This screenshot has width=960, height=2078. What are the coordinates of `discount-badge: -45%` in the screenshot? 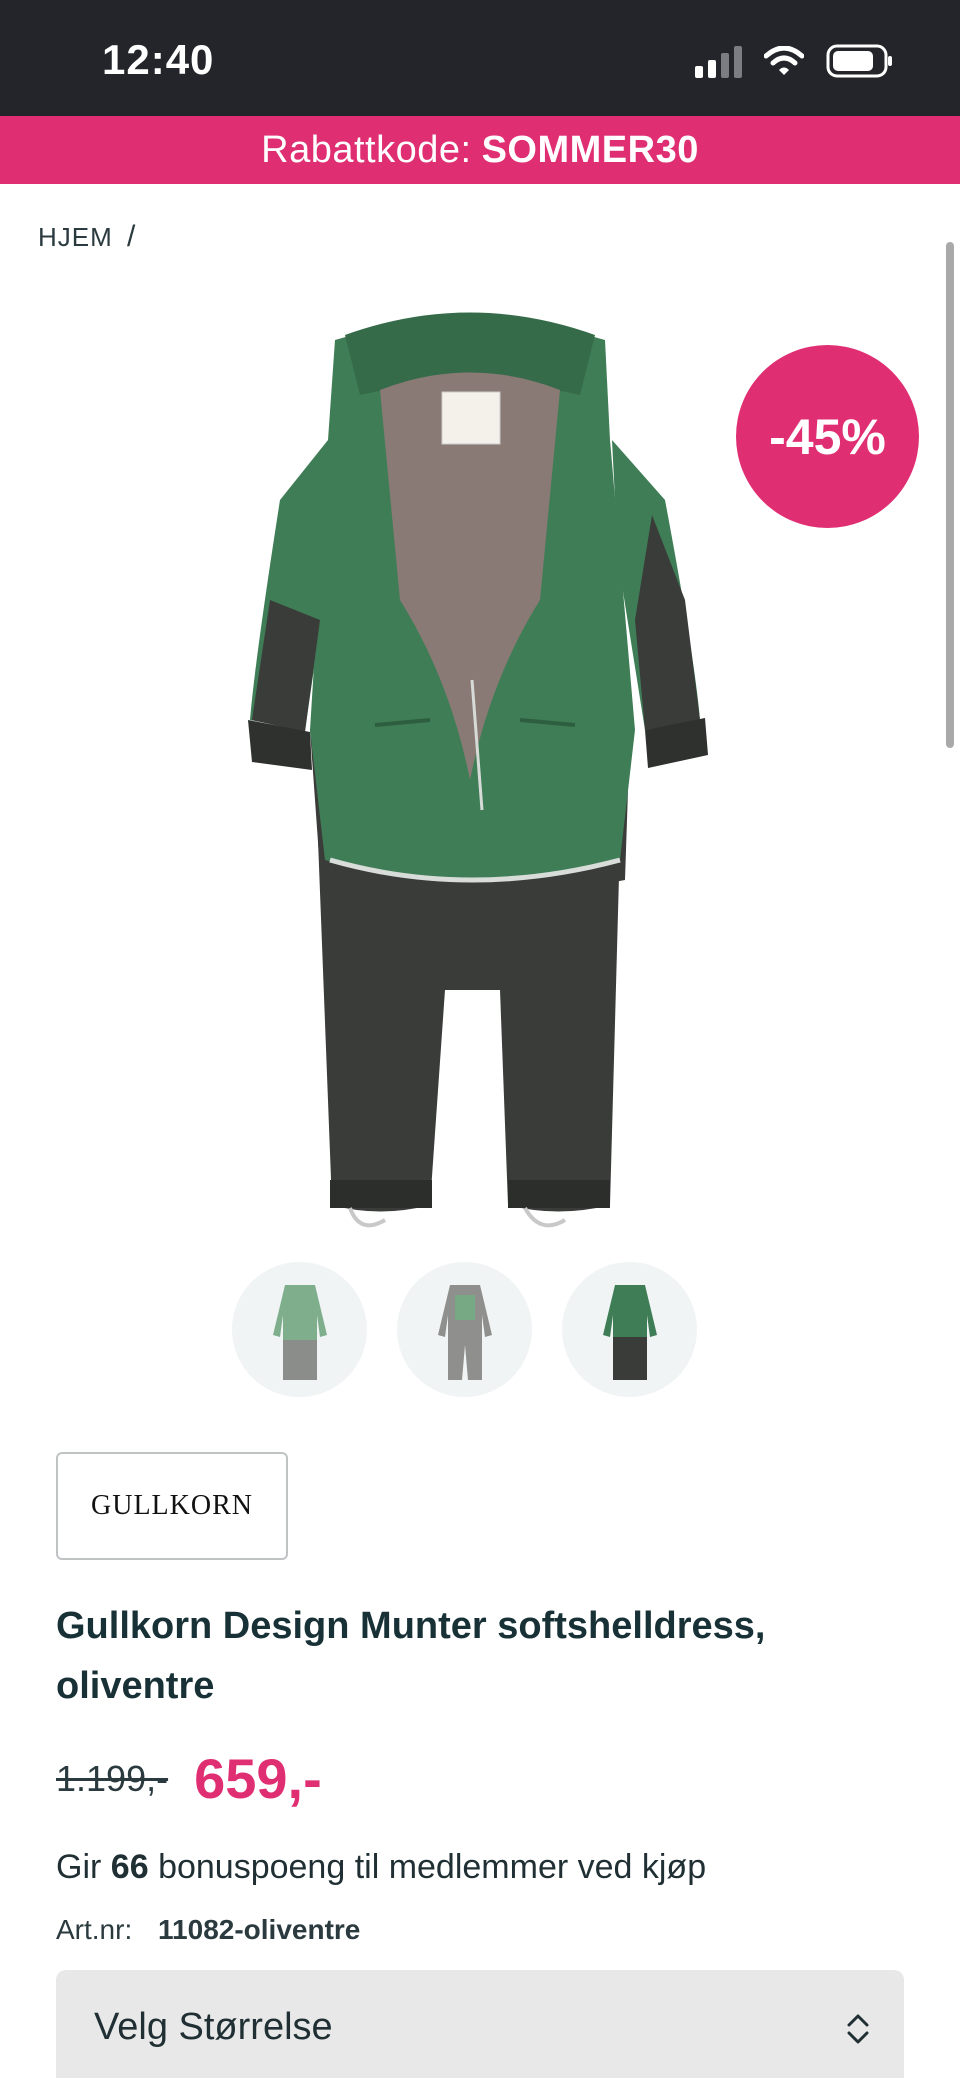 It's located at (827, 436).